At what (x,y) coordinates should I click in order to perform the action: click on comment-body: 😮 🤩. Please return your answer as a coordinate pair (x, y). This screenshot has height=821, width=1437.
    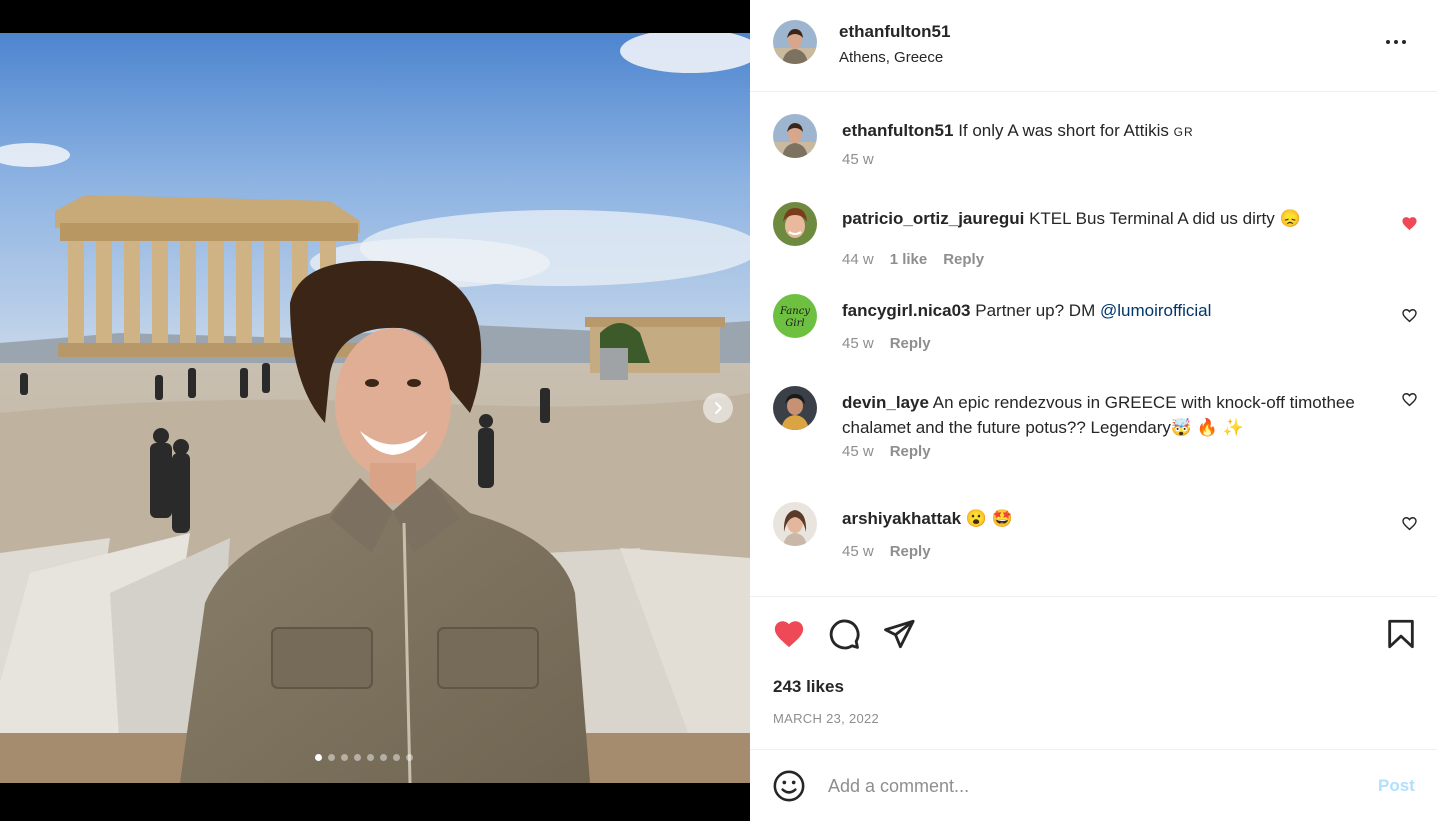
    Looking at the image, I should click on (989, 518).